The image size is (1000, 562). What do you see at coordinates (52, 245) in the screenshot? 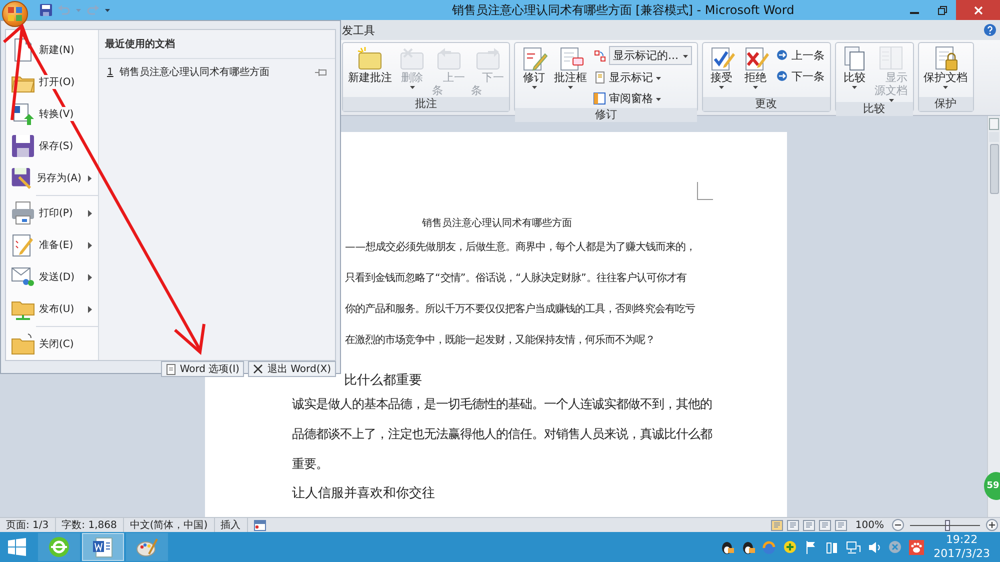
I see `menu-item: 准备(E)` at bounding box center [52, 245].